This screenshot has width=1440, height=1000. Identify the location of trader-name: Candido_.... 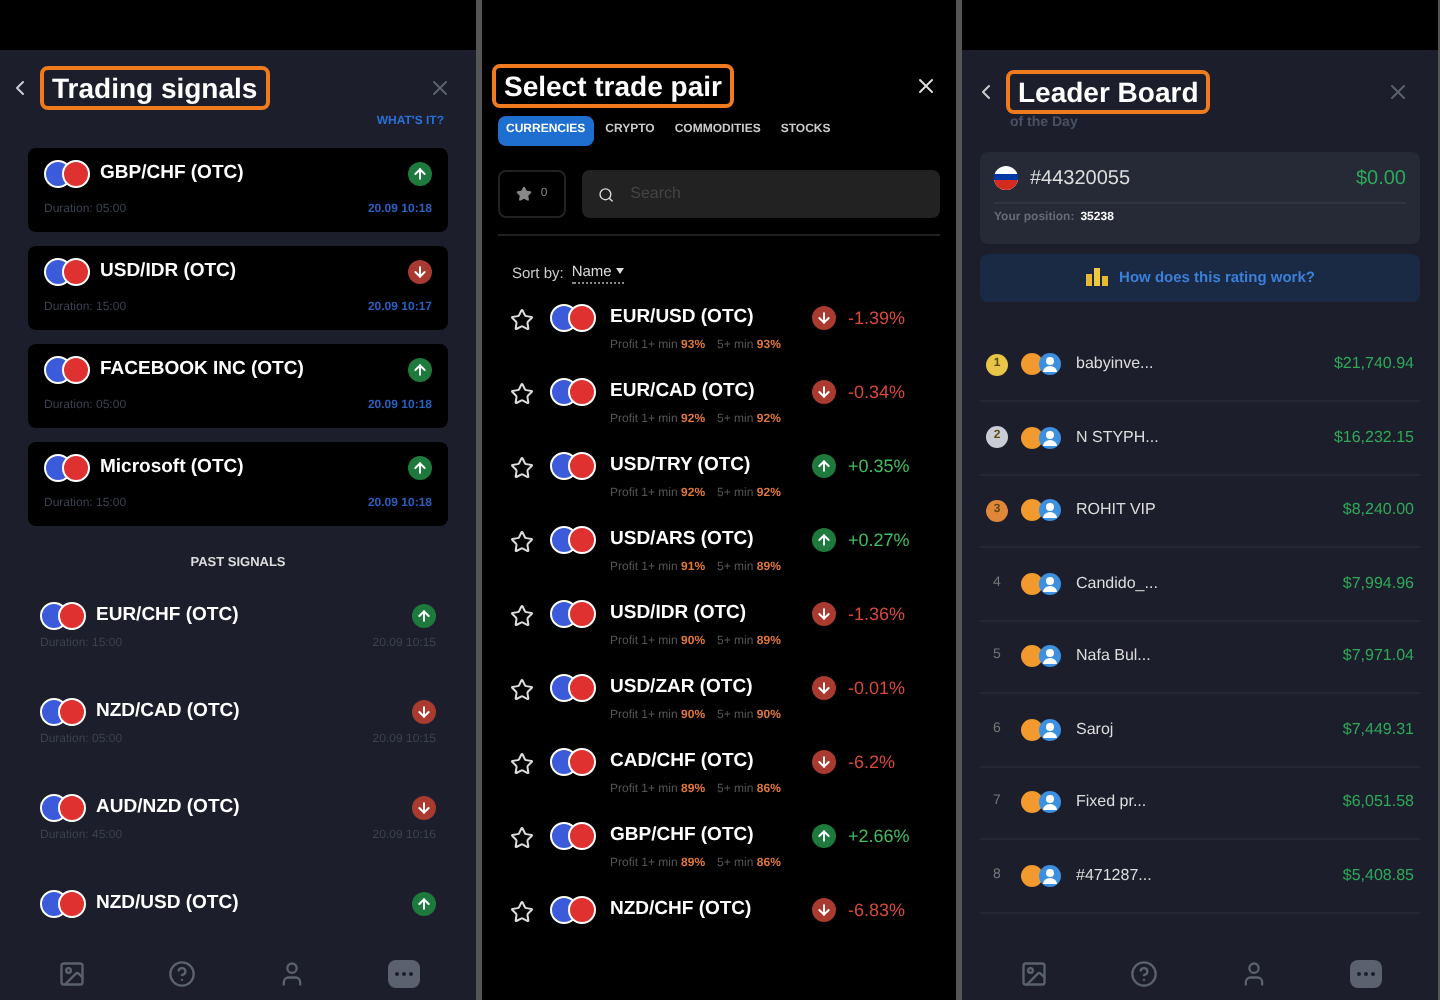
(1118, 583).